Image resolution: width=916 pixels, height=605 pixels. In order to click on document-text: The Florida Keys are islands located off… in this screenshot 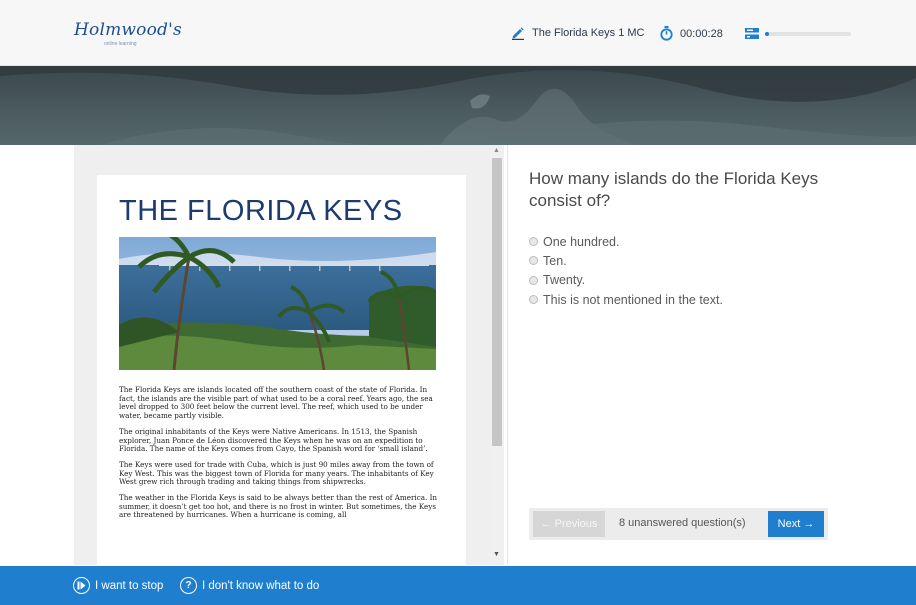, I will do `click(279, 456)`.